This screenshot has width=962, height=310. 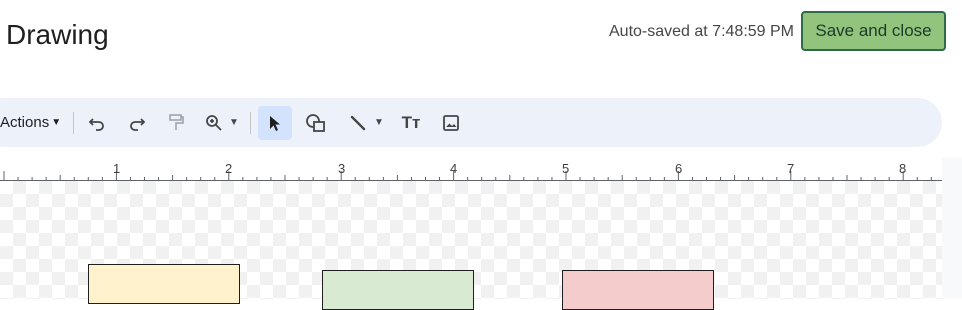 I want to click on ruler-number: 6, so click(x=679, y=168).